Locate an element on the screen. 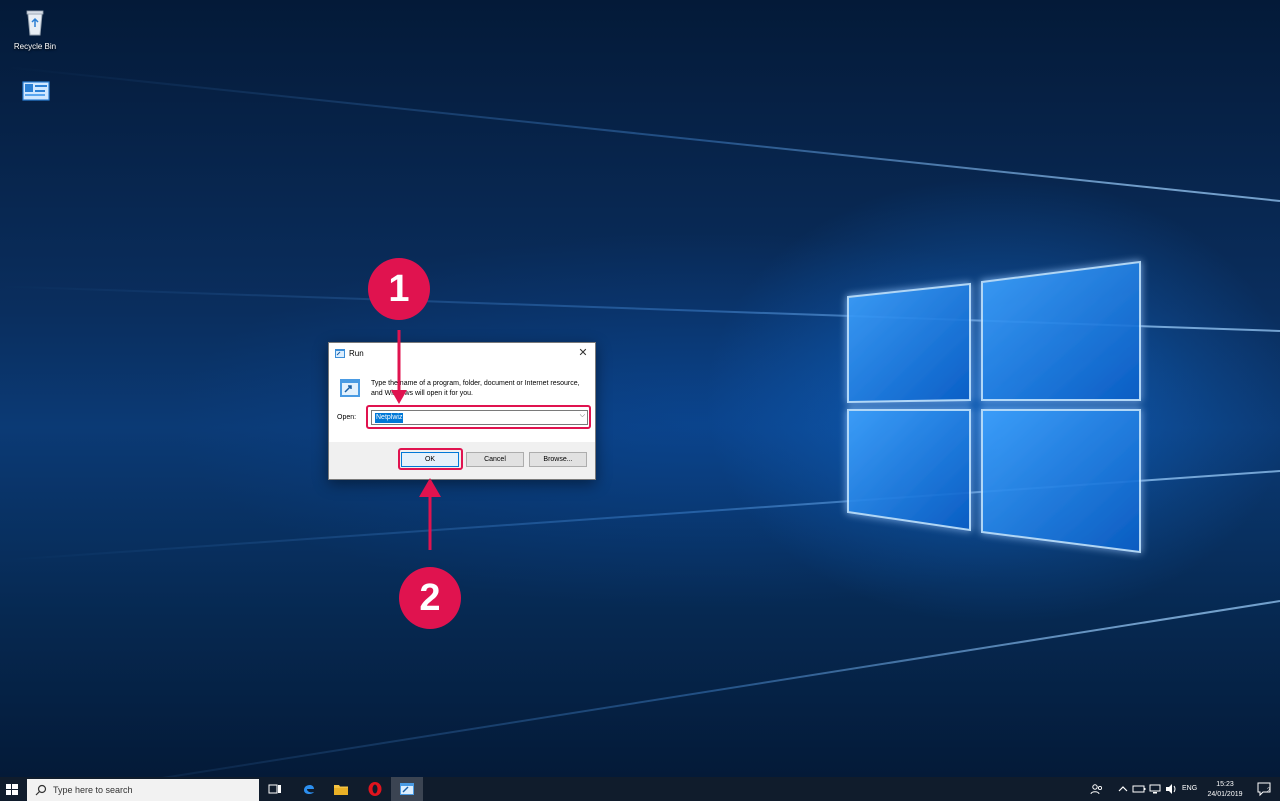 Image resolution: width=1280 pixels, height=801 pixels. cancel-button: Cancel is located at coordinates (495, 459).